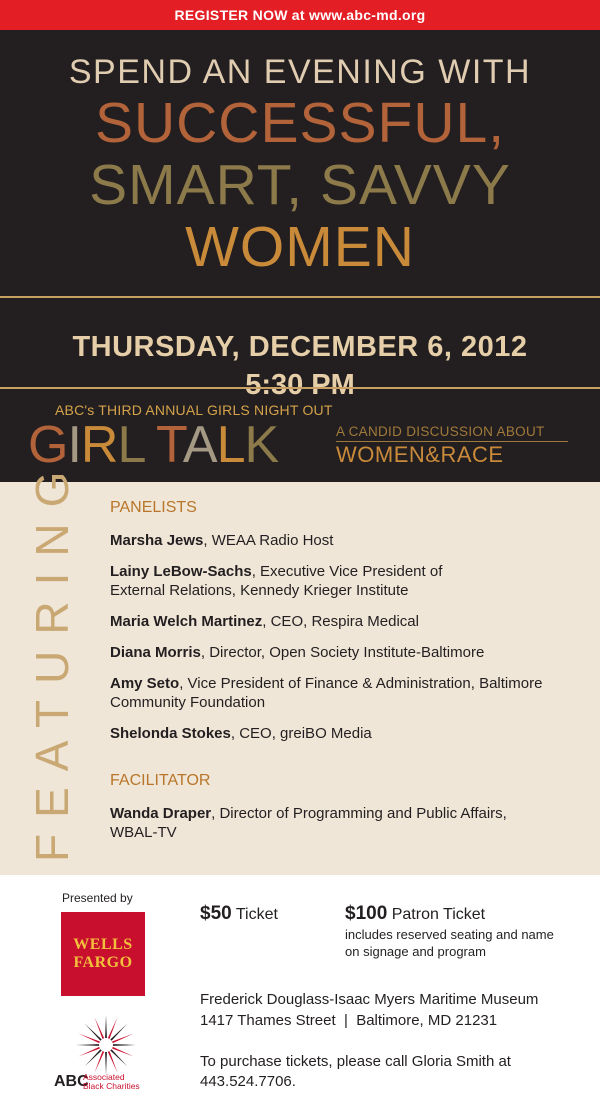 The height and width of the screenshot is (1114, 600). What do you see at coordinates (268, 540) in the screenshot?
I see `panelist-role: , WEAA Radio Host` at bounding box center [268, 540].